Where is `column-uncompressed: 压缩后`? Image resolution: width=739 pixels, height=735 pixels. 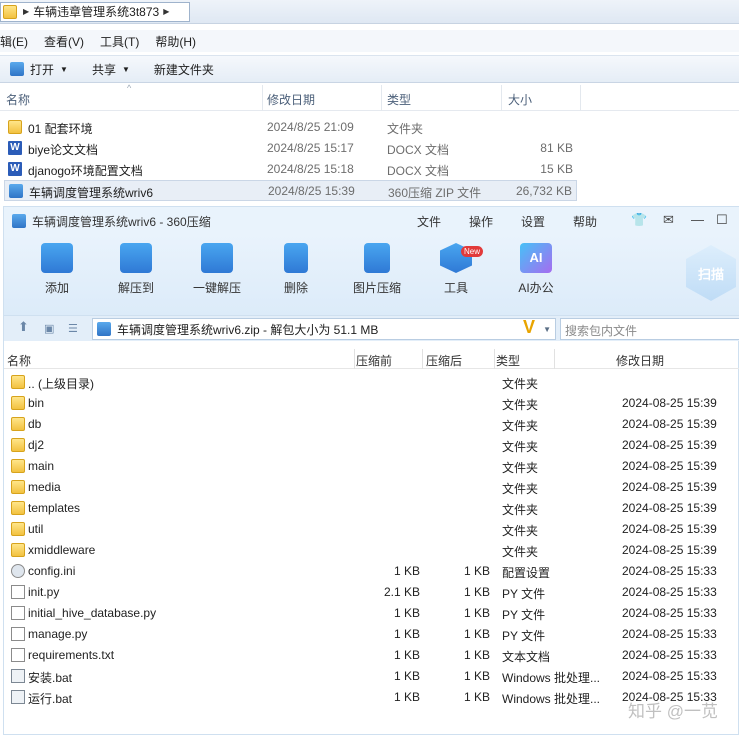 column-uncompressed: 压缩后 is located at coordinates (444, 360).